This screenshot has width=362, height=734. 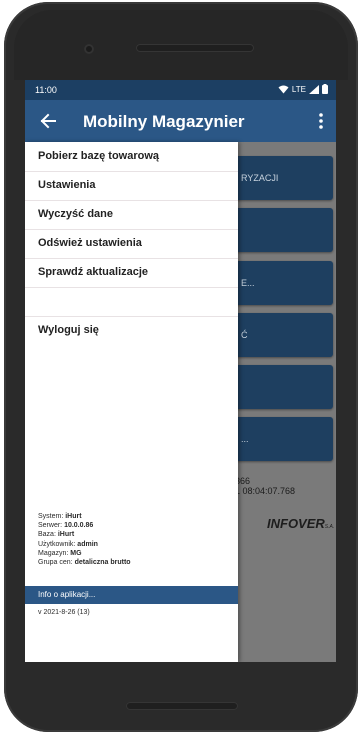 What do you see at coordinates (314, 89) in the screenshot?
I see `signal-icon` at bounding box center [314, 89].